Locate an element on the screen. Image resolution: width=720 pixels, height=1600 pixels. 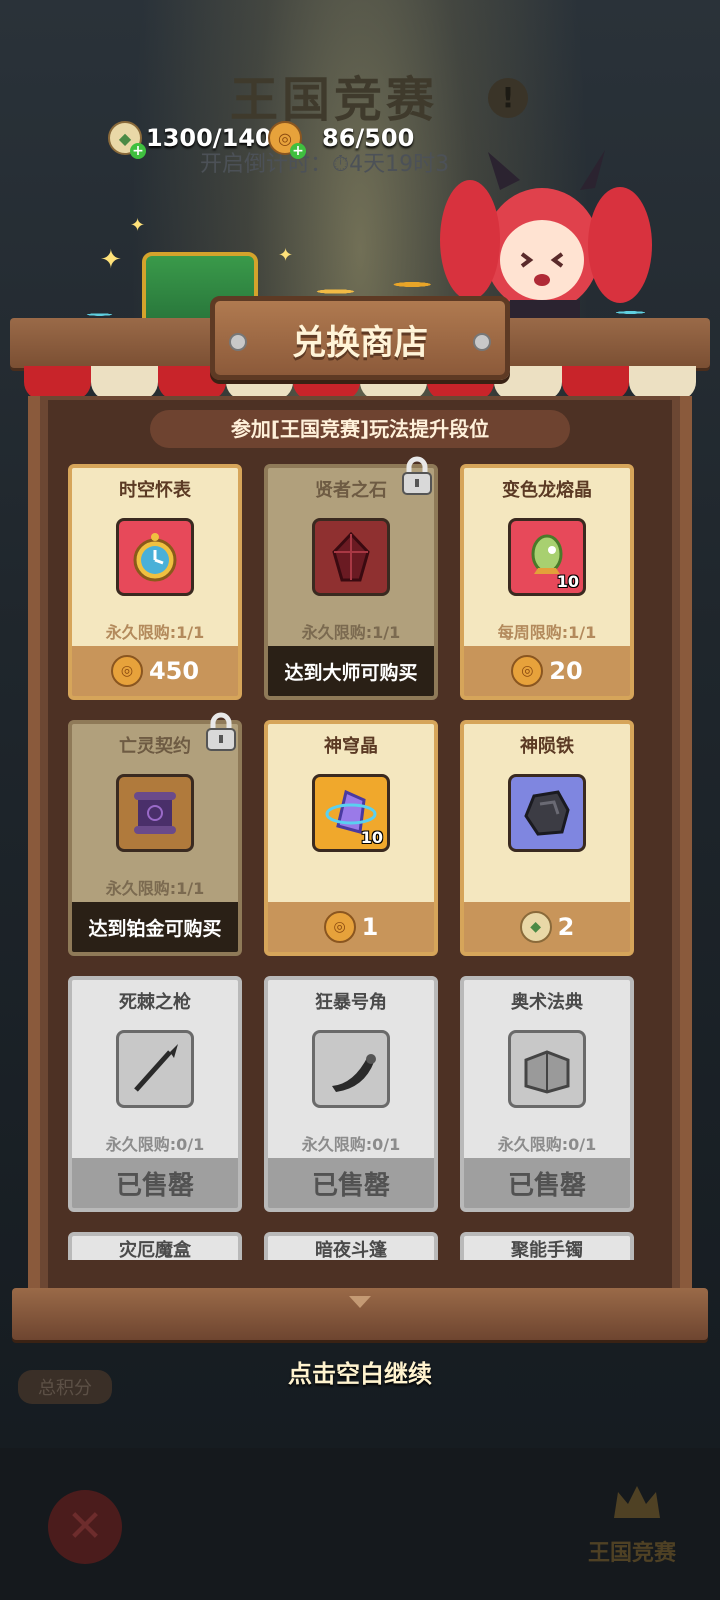
shop-item-card: 奥术法典 永久限购:0/1 已售罄 is located at coordinates (547, 1094).